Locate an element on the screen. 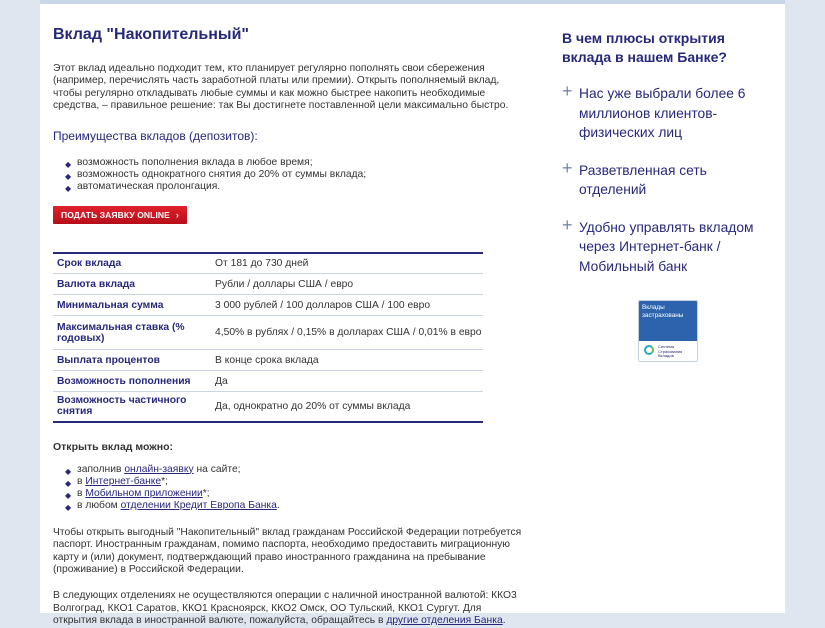 This screenshot has height=628, width=825. table-row: Выплата процентов В конце срока вклада is located at coordinates (268, 360).